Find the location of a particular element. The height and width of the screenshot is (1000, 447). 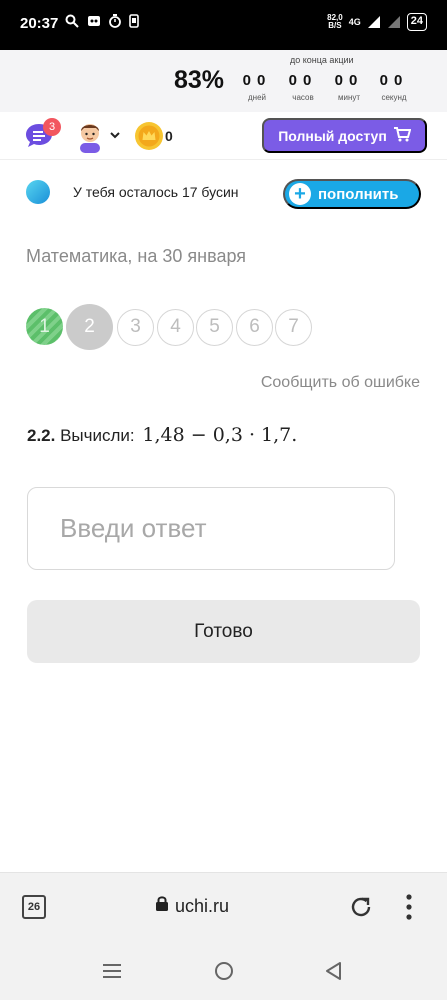

countdown-minutes: 00 минут is located at coordinates (349, 87).